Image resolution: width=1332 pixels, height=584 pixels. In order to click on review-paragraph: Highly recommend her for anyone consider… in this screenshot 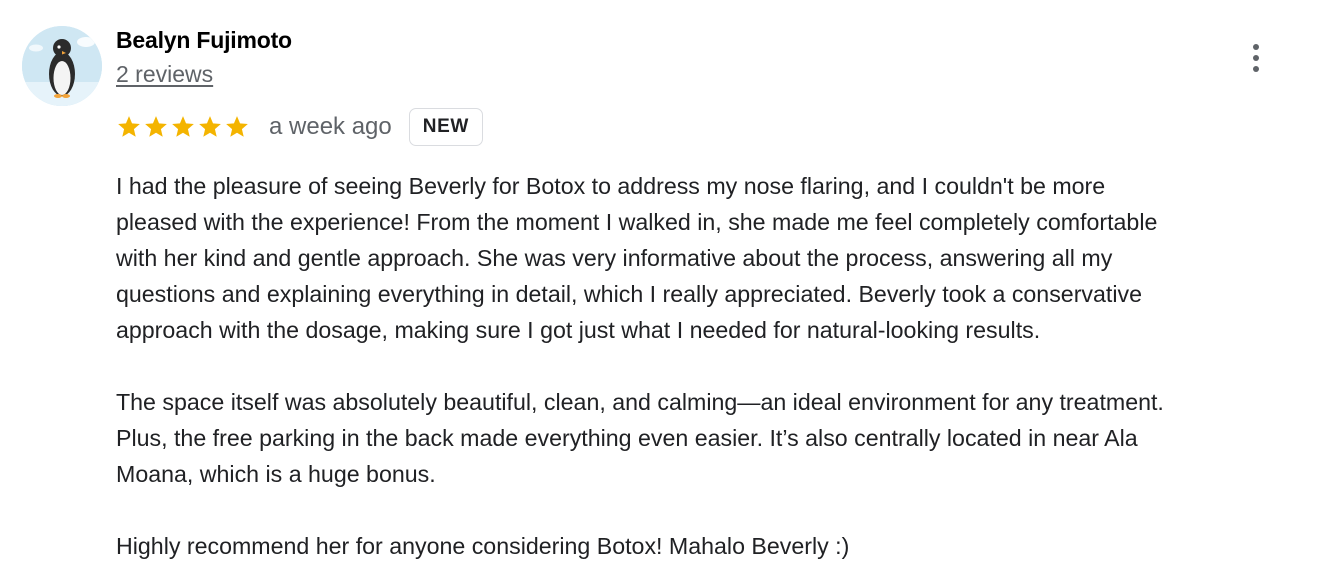, I will do `click(483, 546)`.